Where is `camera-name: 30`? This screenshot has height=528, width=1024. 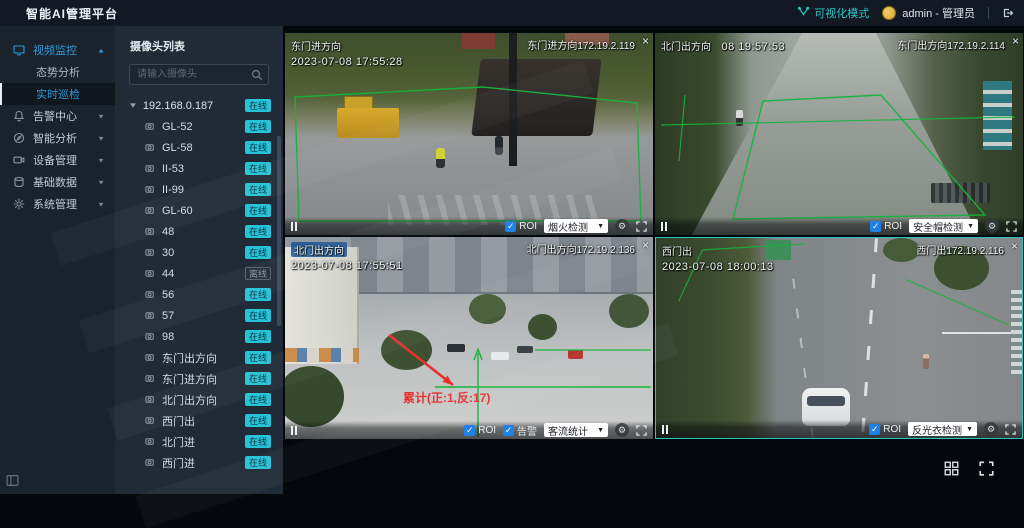
camera-name: 30 is located at coordinates (168, 252).